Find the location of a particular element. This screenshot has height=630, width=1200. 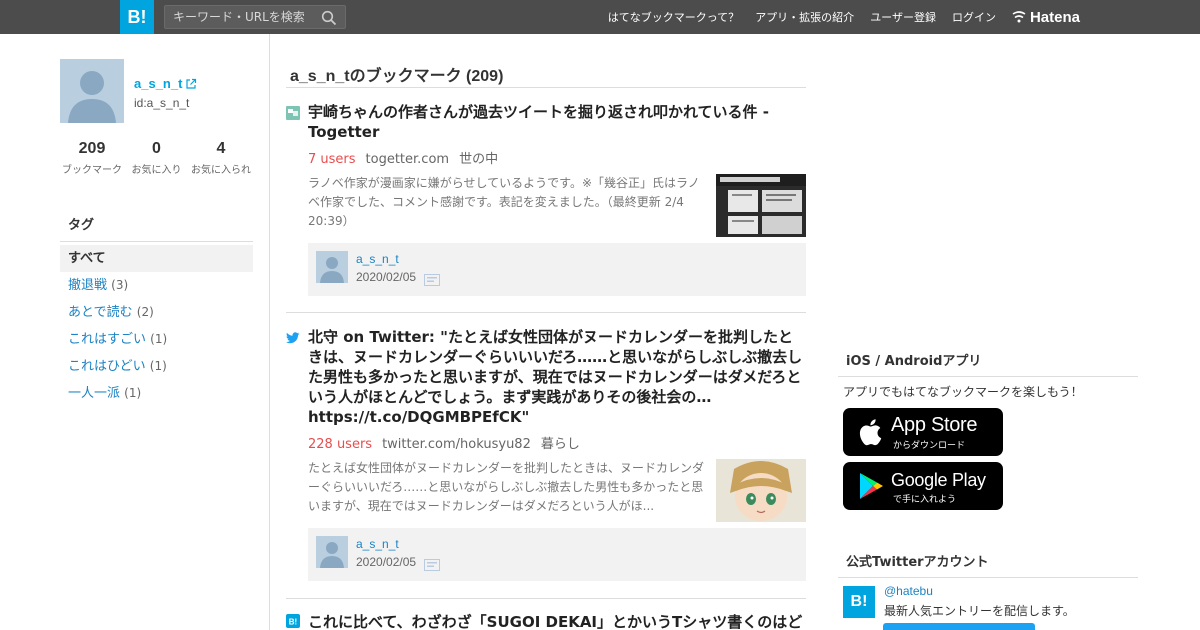

stat-label: お気に入られ is located at coordinates (221, 170).